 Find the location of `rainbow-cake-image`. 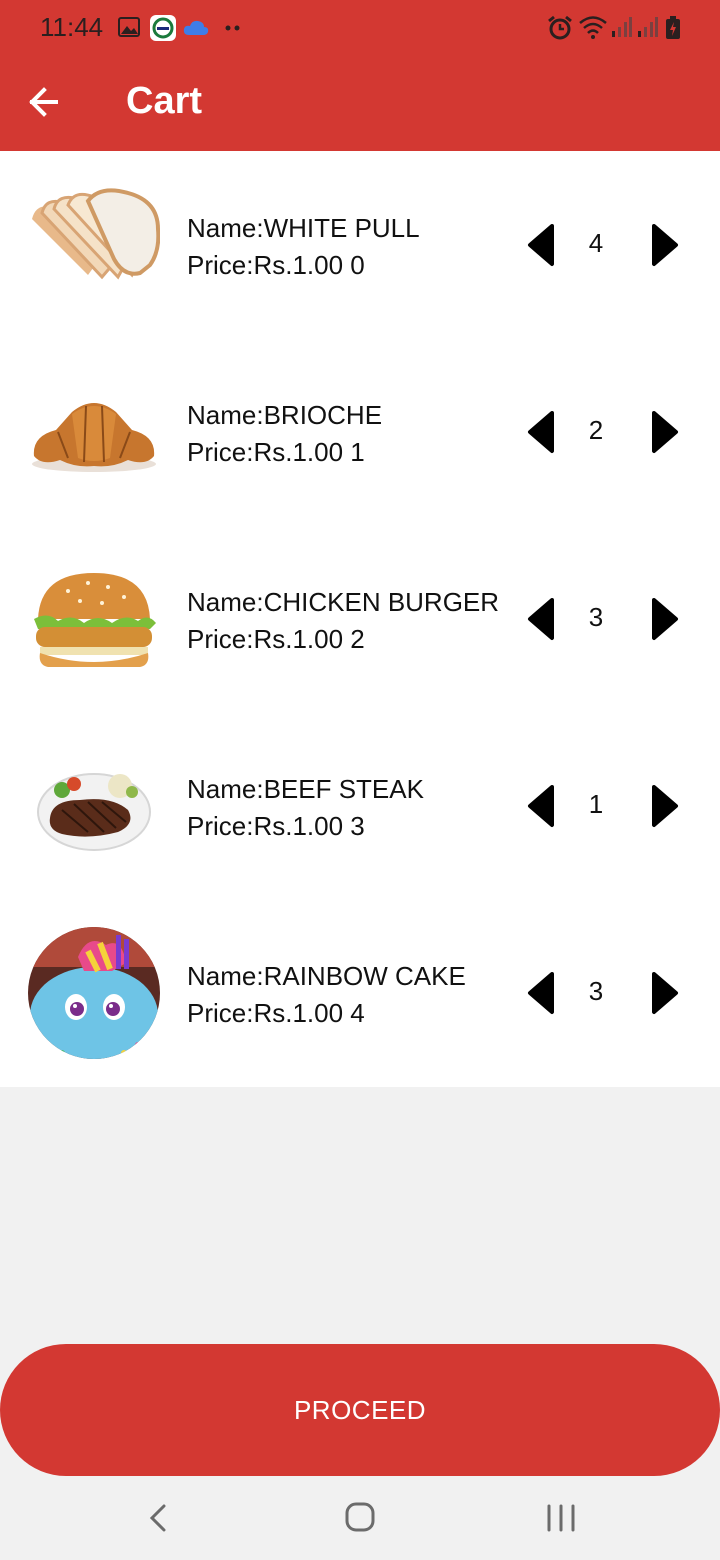

rainbow-cake-image is located at coordinates (94, 993).